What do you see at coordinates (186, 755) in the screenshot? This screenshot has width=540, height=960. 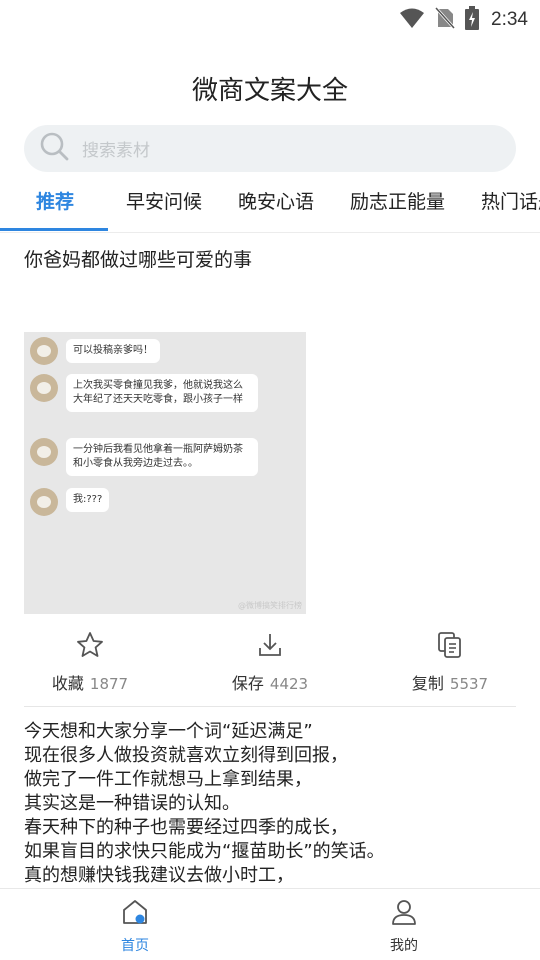 I see `post-body-line: 现在很多人做投资就喜欢立刻得到回报，` at bounding box center [186, 755].